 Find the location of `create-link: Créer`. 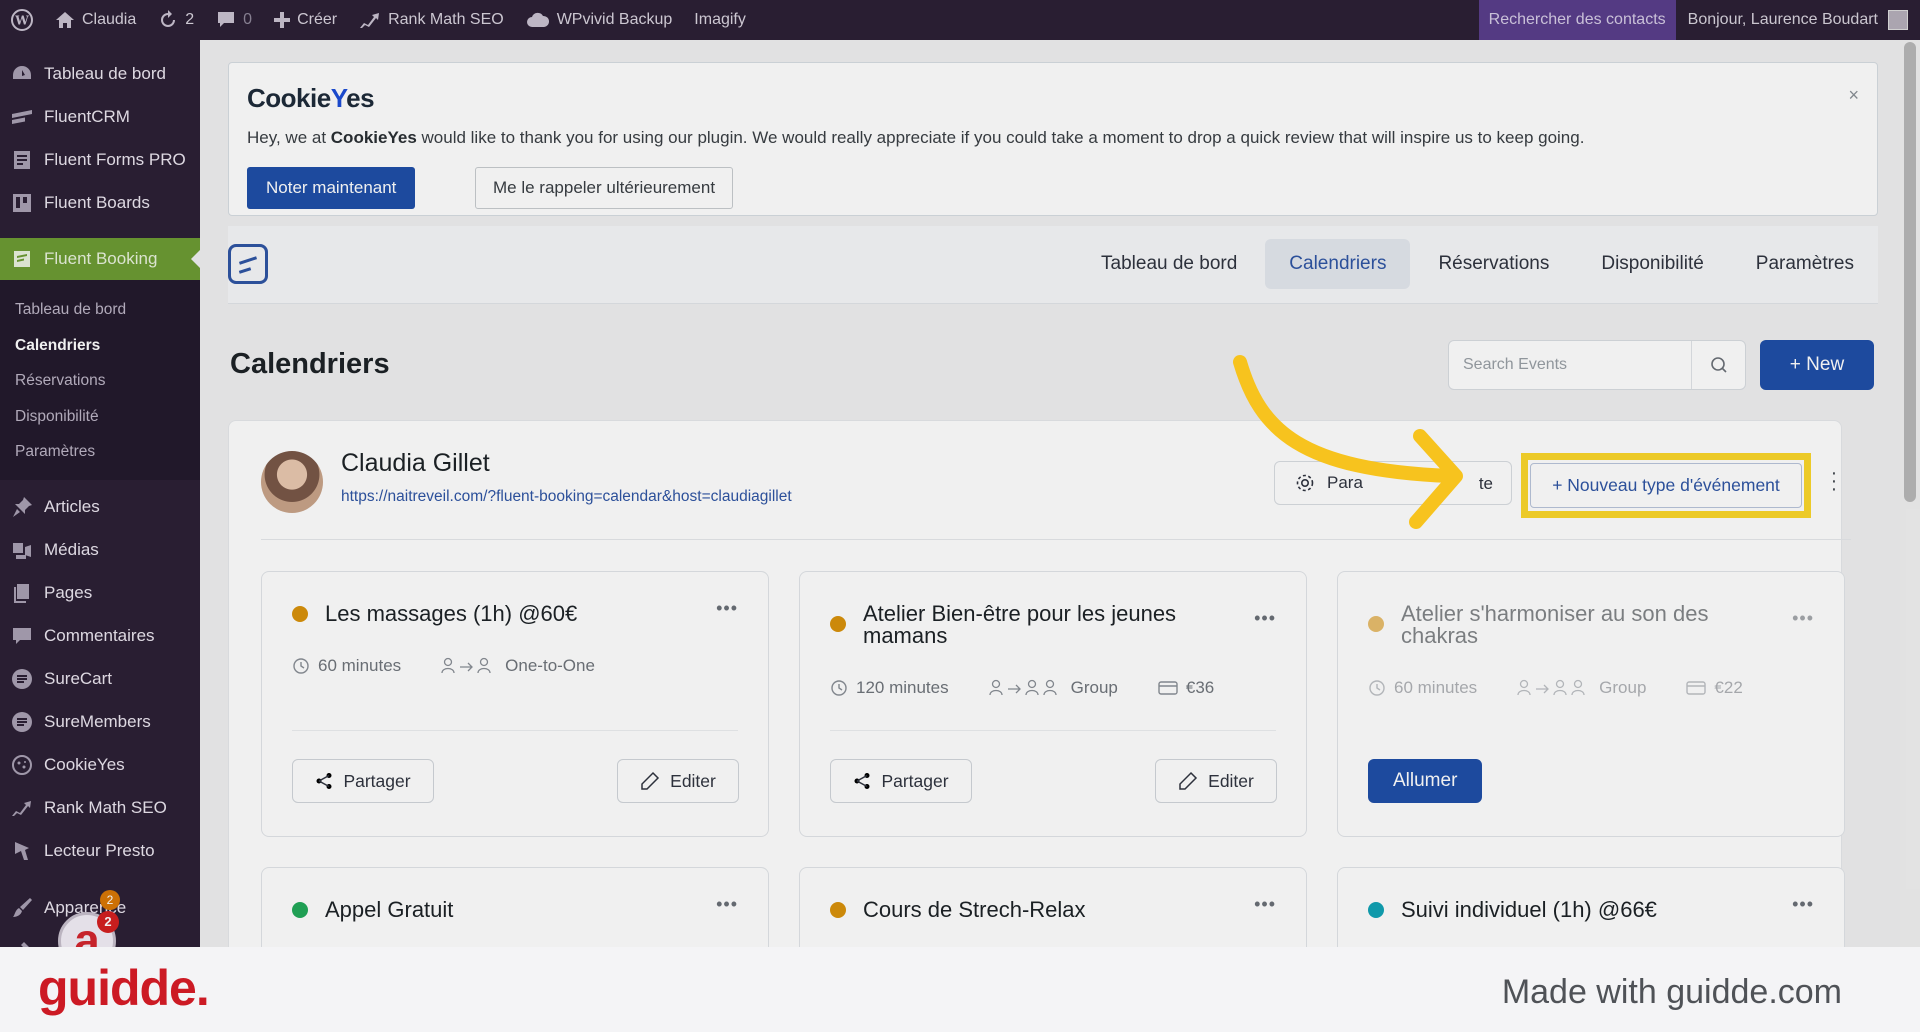

create-link: Créer is located at coordinates (305, 20).